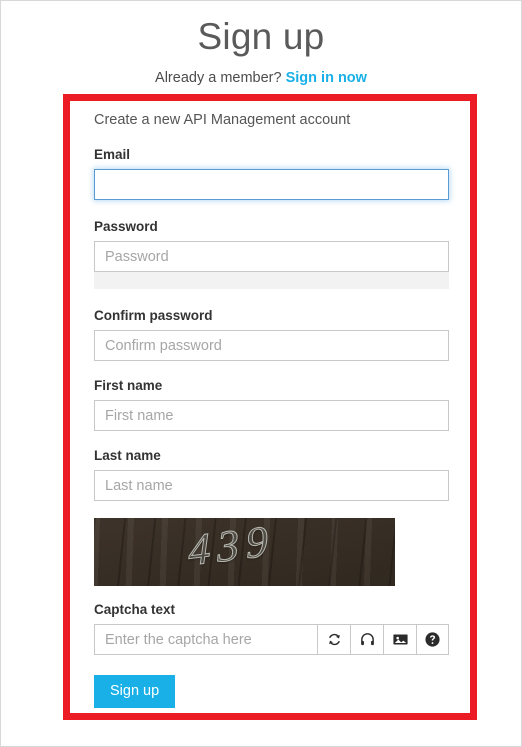 This screenshot has width=522, height=747. I want to click on field-email: Email, so click(271, 173).